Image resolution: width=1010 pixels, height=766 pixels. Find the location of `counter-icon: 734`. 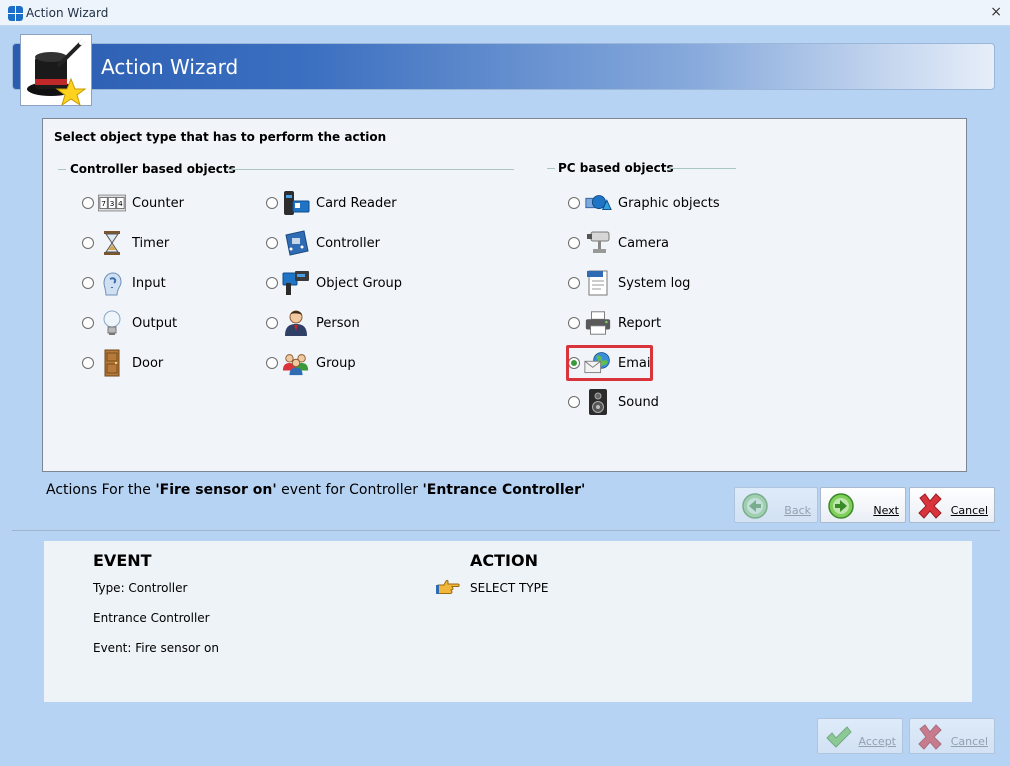

counter-icon: 734 is located at coordinates (112, 203).